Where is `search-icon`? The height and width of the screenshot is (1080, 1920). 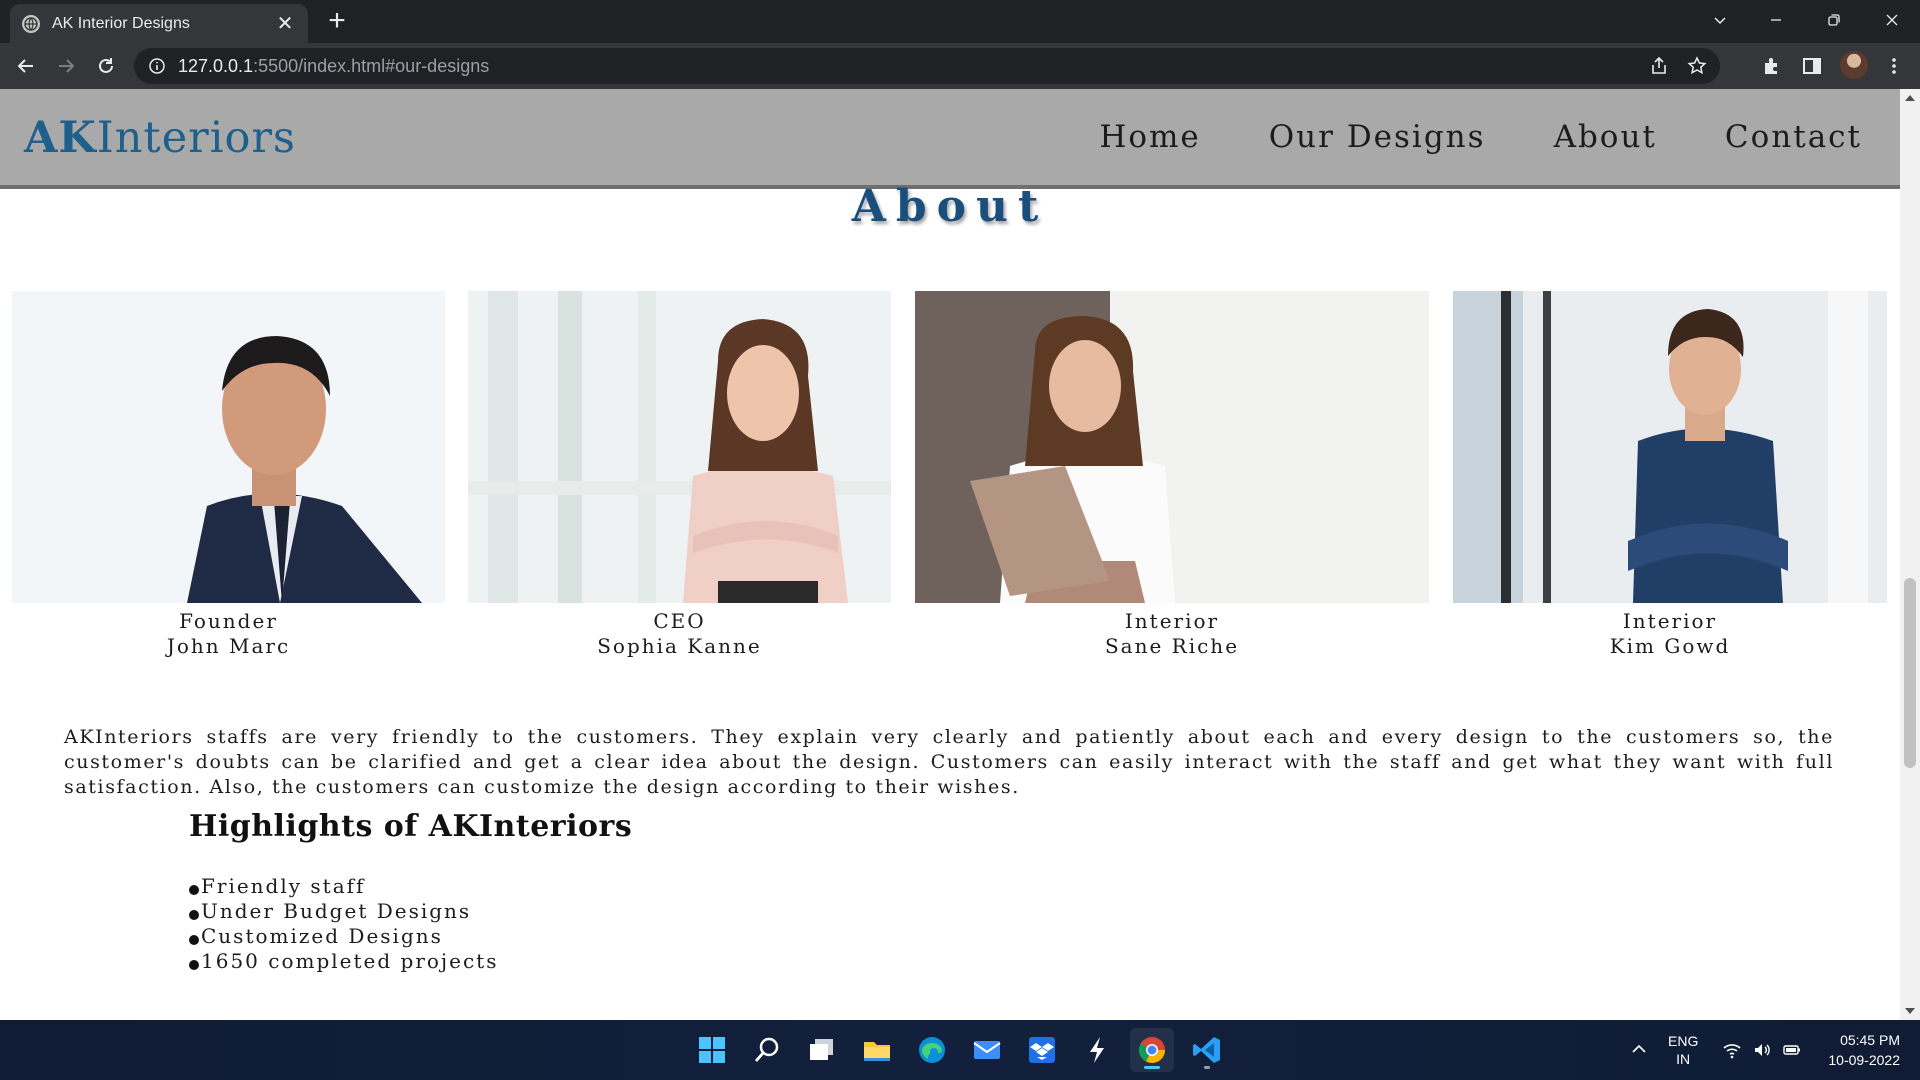
search-icon is located at coordinates (767, 1050).